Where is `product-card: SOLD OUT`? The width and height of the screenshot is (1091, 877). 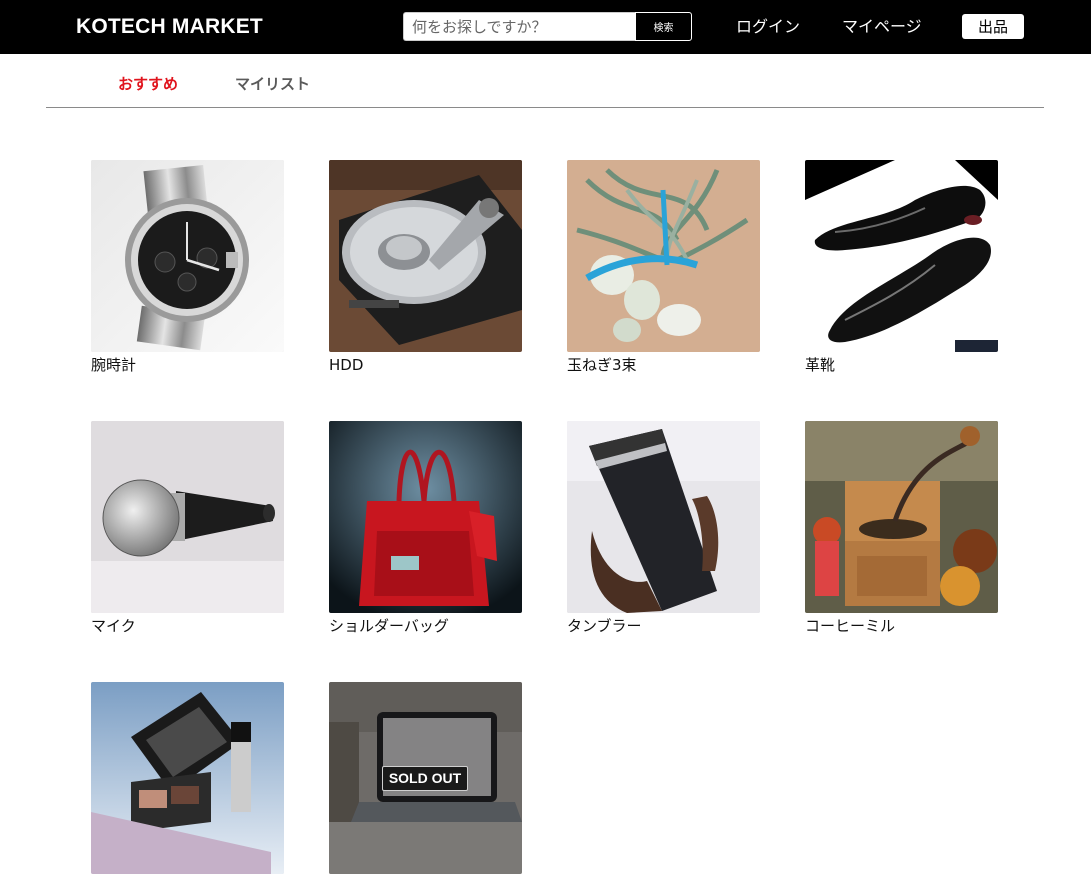
product-card: SOLD OUT is located at coordinates (425, 779).